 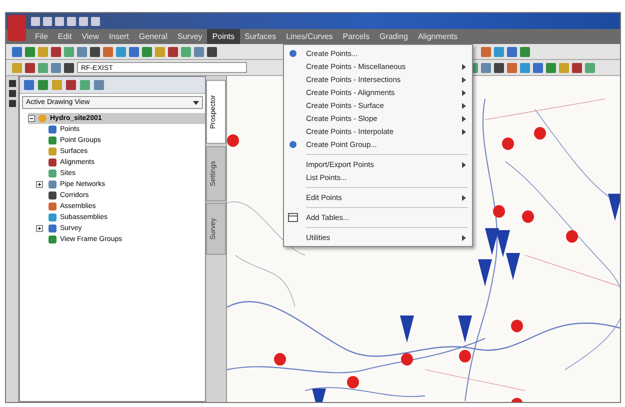 I want to click on menu-item: Points, so click(x=223, y=36).